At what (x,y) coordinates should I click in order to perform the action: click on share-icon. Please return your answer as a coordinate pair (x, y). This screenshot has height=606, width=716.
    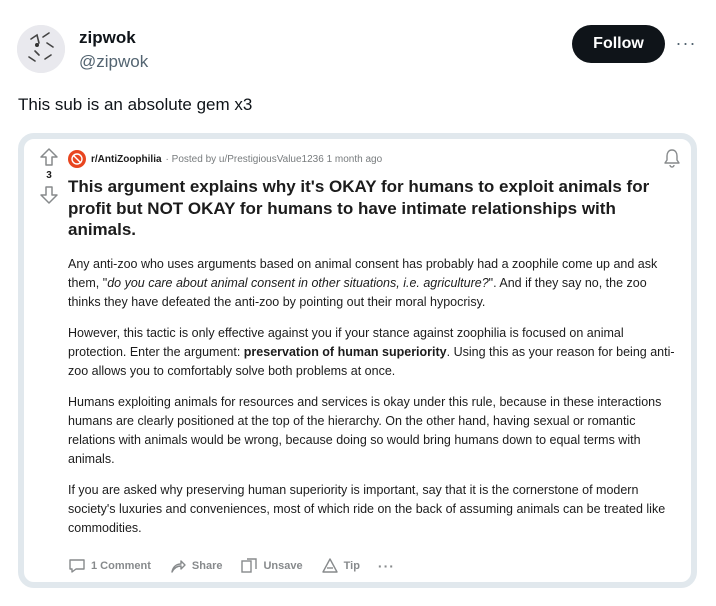
    Looking at the image, I should click on (178, 566).